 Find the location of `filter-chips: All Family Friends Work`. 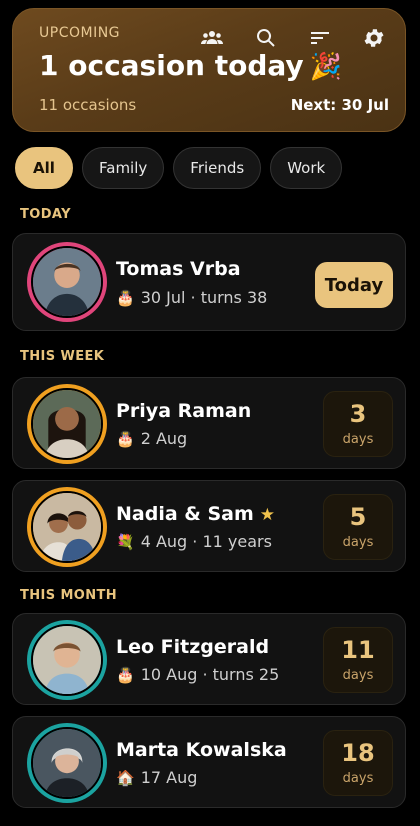

filter-chips: All Family Friends Work is located at coordinates (179, 168).